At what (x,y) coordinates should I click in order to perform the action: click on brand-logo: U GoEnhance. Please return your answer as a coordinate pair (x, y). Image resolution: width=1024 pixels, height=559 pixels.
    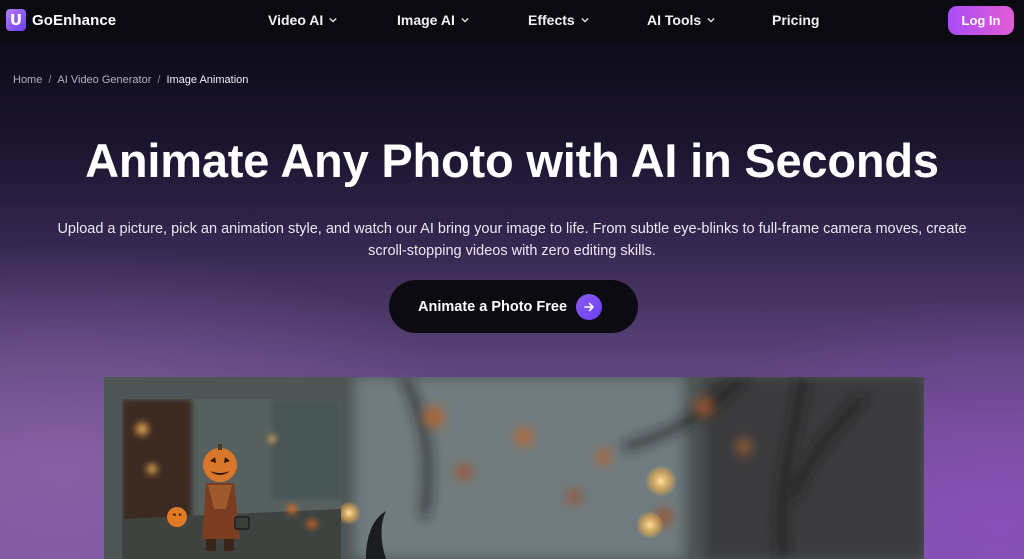
    Looking at the image, I should click on (61, 20).